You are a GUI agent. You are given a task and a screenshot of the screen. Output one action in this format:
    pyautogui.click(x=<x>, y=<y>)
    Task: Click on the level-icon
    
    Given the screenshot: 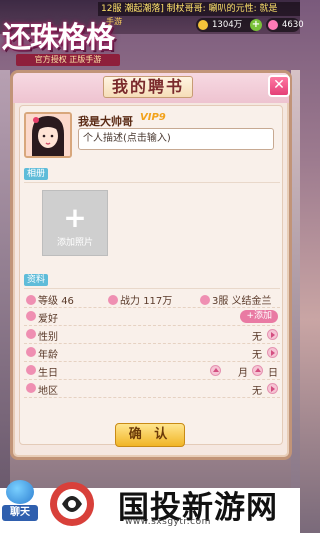 What is the action you would take?
    pyautogui.click(x=31, y=300)
    